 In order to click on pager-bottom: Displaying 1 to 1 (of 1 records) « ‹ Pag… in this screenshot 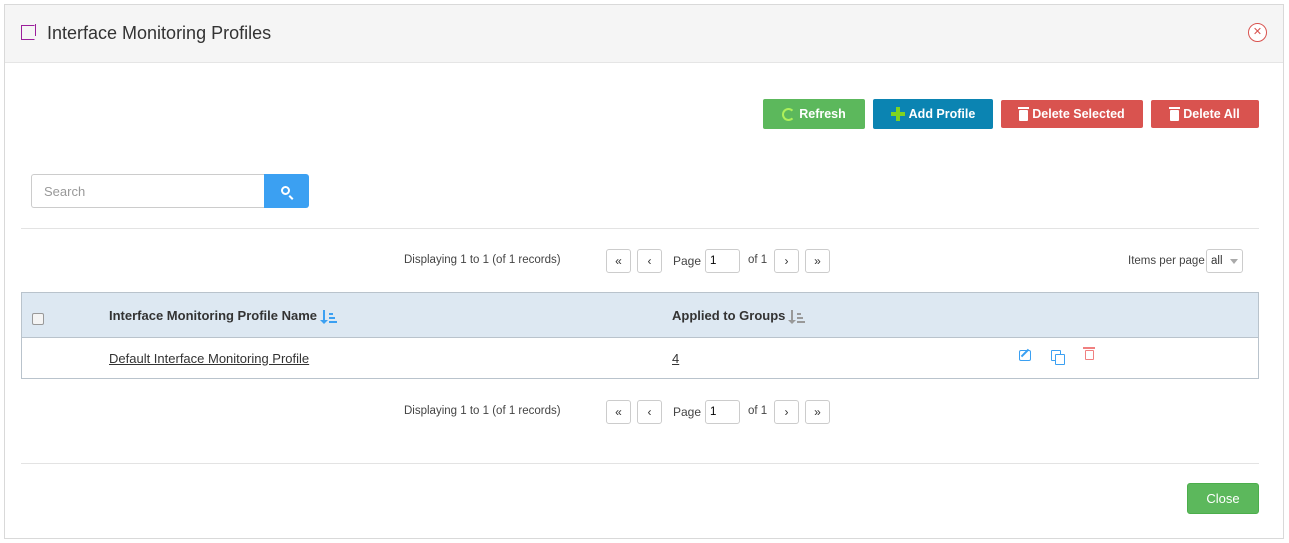, I will do `click(639, 412)`.